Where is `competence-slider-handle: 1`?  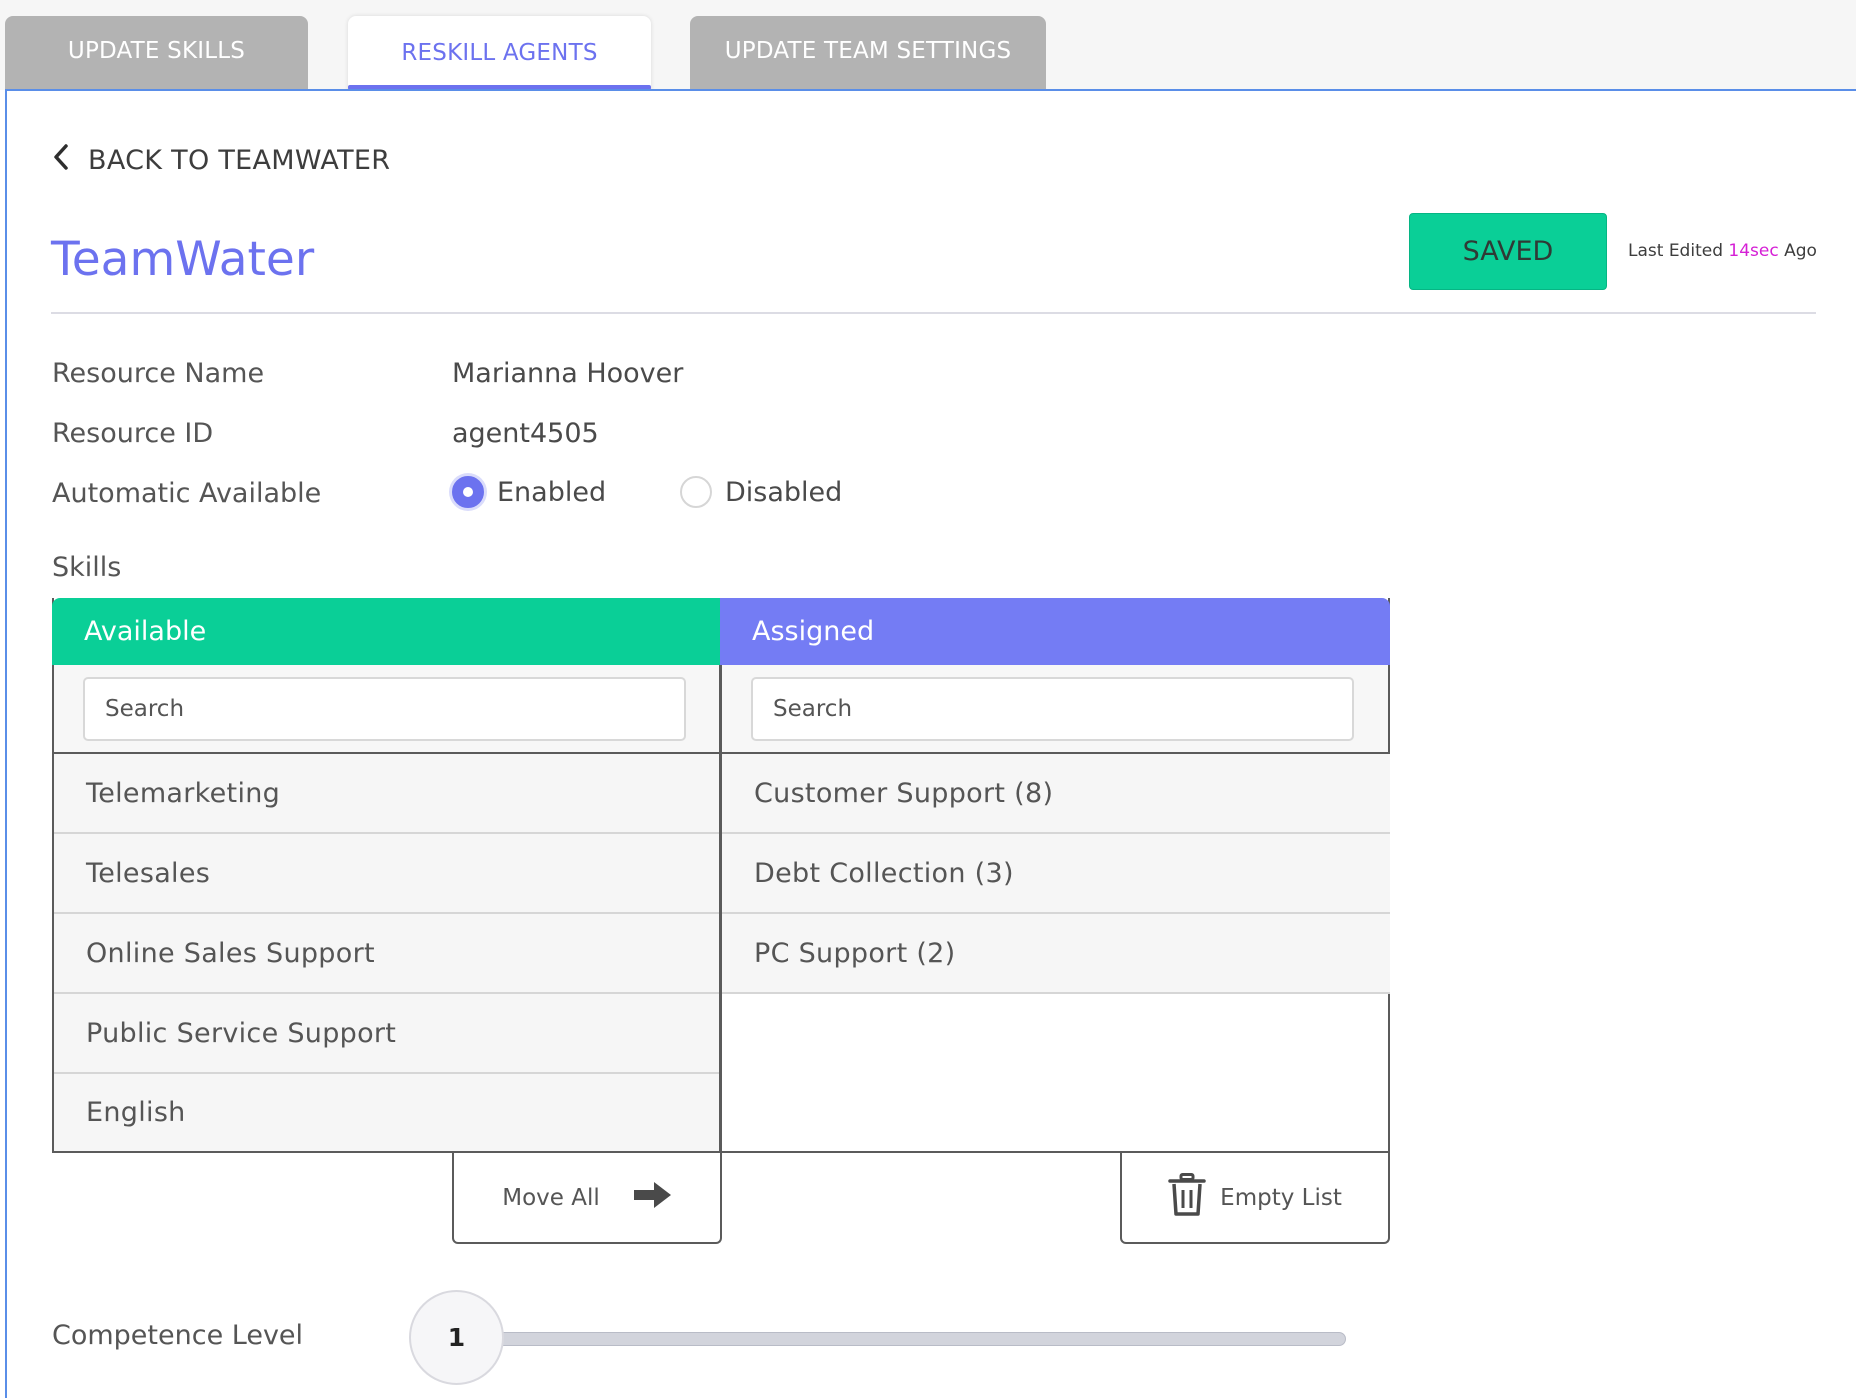 competence-slider-handle: 1 is located at coordinates (456, 1337).